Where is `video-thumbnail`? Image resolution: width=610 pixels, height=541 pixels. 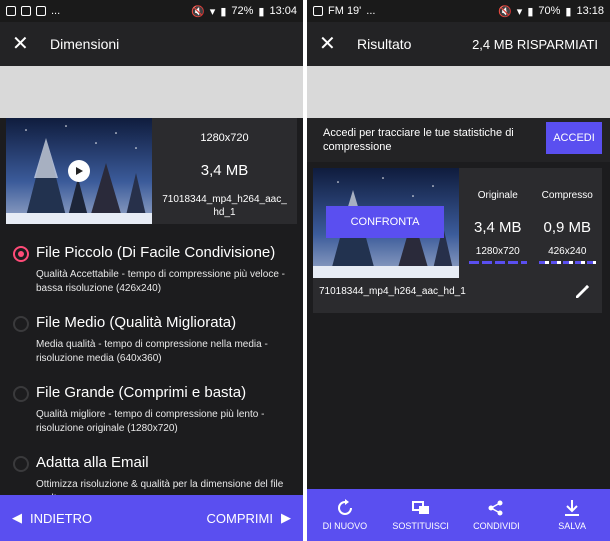 video-thumbnail is located at coordinates (79, 171).